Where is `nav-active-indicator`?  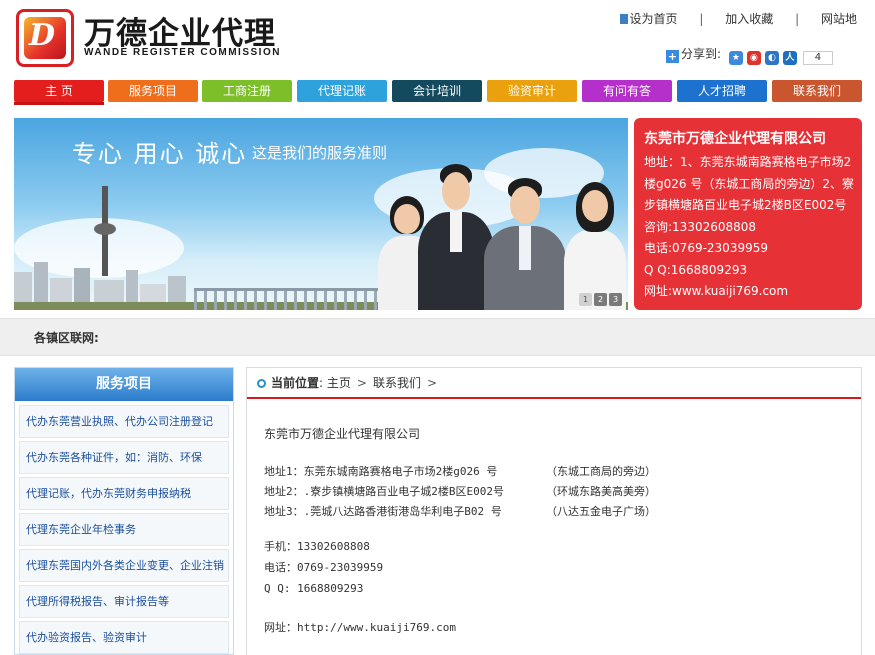
nav-active-indicator is located at coordinates (59, 103).